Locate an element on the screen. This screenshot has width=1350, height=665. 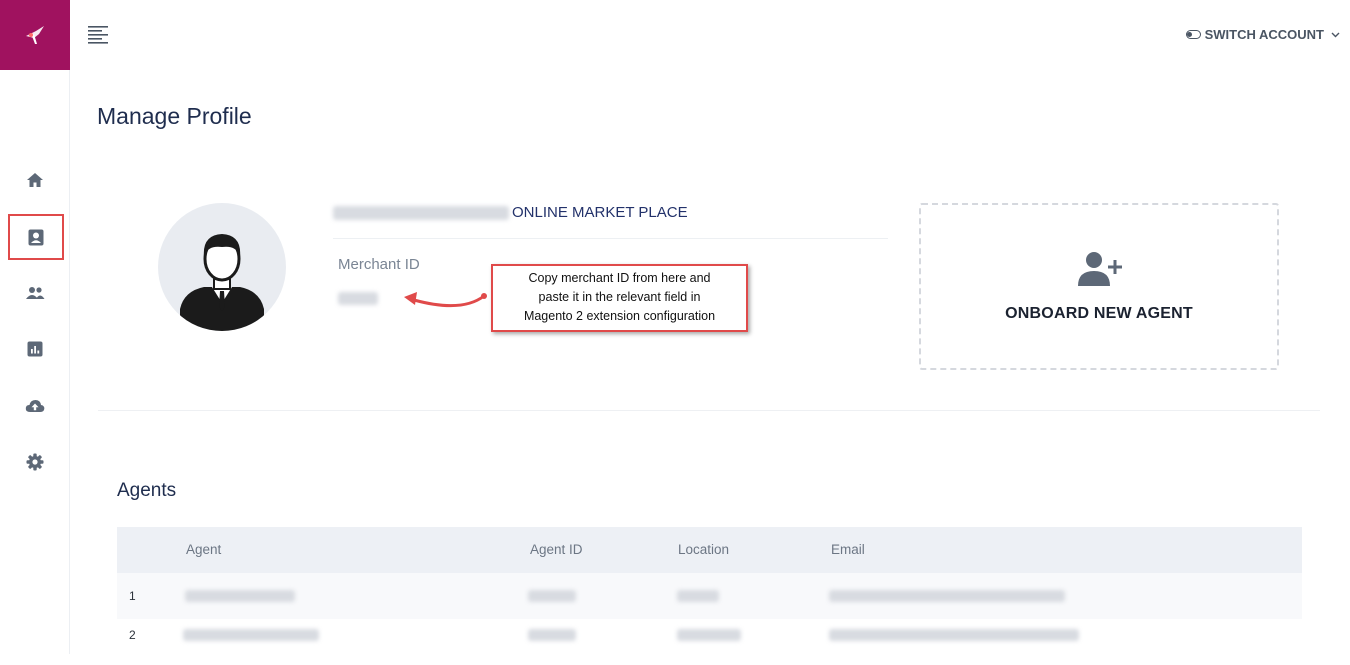
sidebar is located at coordinates (35, 327).